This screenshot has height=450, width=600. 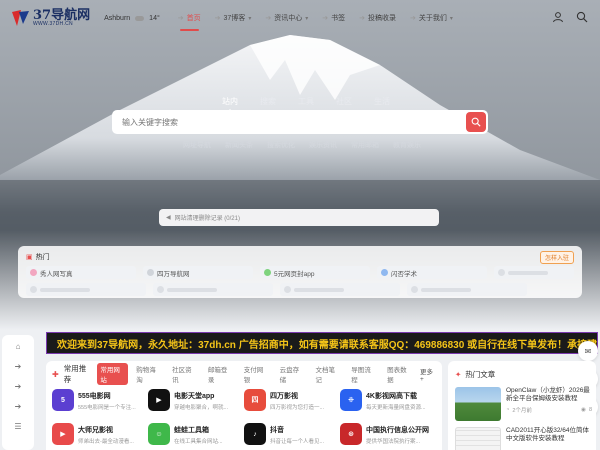 What do you see at coordinates (327, 374) in the screenshot?
I see `rec-tab-notes: 文档笔记` at bounding box center [327, 374].